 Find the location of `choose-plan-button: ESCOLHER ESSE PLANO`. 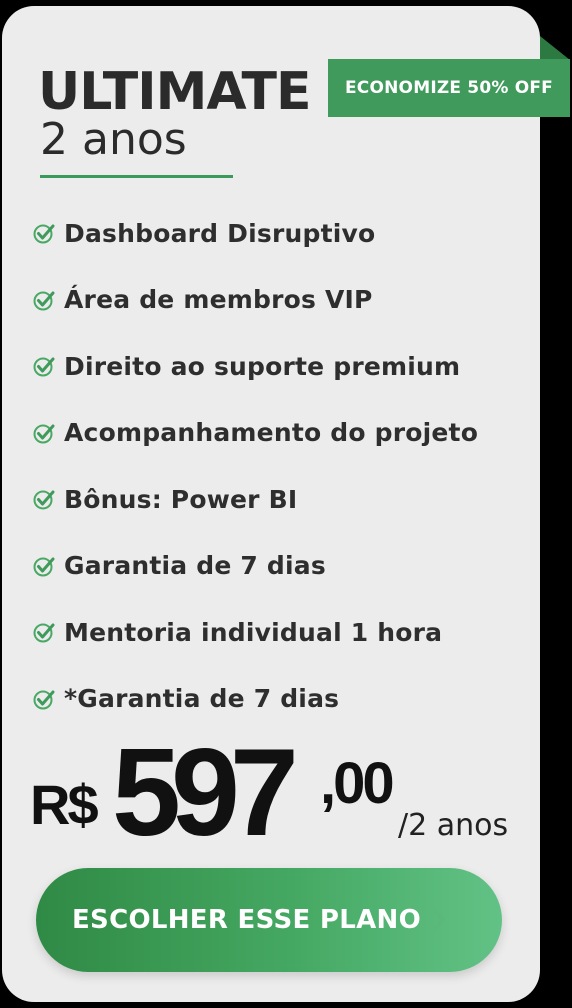

choose-plan-button: ESCOLHER ESSE PLANO is located at coordinates (269, 920).